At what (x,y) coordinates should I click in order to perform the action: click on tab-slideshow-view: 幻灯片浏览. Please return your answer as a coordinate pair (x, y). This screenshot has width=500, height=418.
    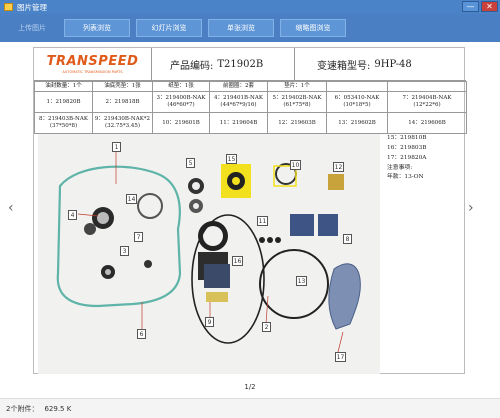
    Looking at the image, I should click on (169, 28).